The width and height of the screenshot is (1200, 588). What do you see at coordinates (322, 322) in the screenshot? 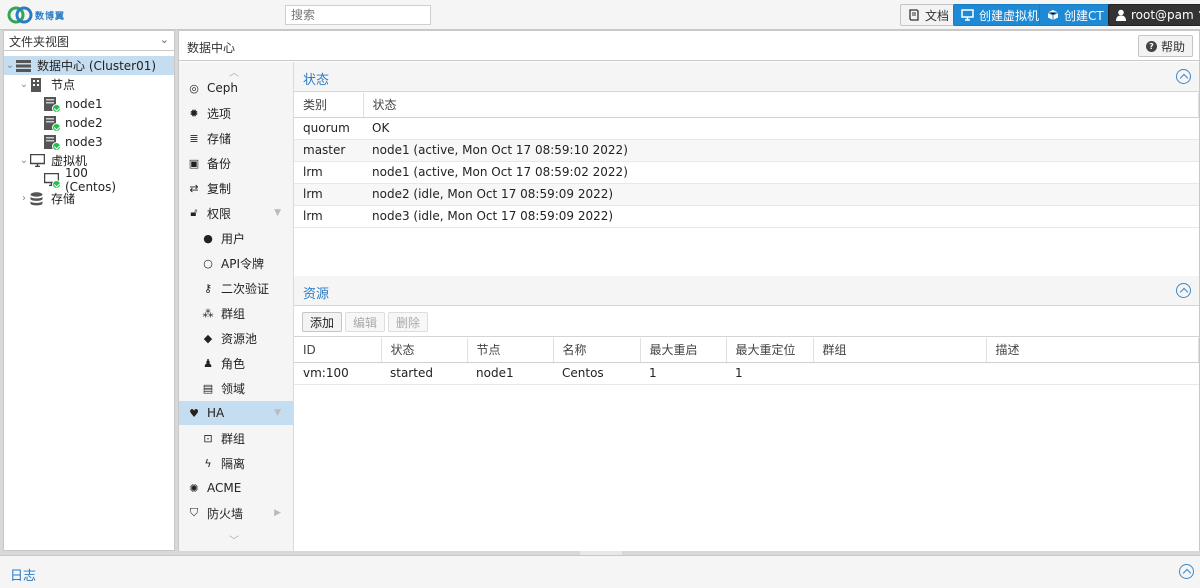
I see `add-button: 添加` at bounding box center [322, 322].